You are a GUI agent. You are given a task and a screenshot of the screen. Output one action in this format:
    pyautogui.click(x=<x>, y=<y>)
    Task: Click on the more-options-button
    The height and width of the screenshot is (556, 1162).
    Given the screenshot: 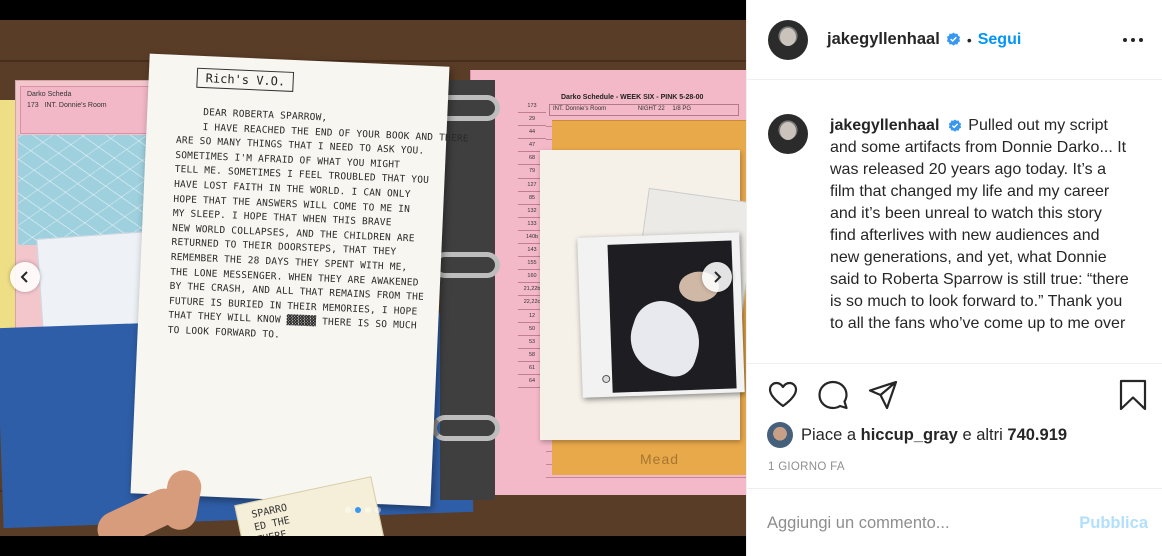 What is the action you would take?
    pyautogui.click(x=1133, y=40)
    